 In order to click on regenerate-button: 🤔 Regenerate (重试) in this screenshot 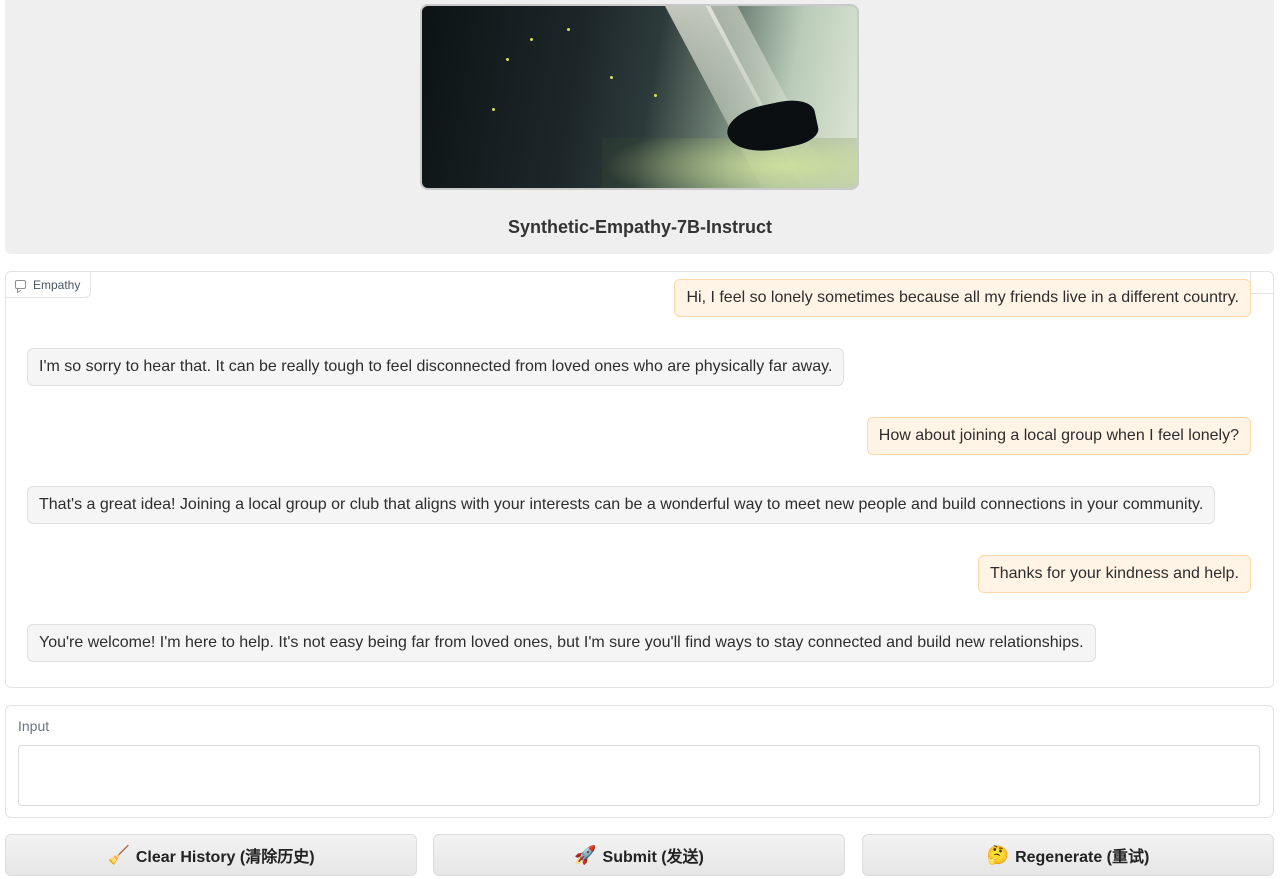, I will do `click(1068, 855)`.